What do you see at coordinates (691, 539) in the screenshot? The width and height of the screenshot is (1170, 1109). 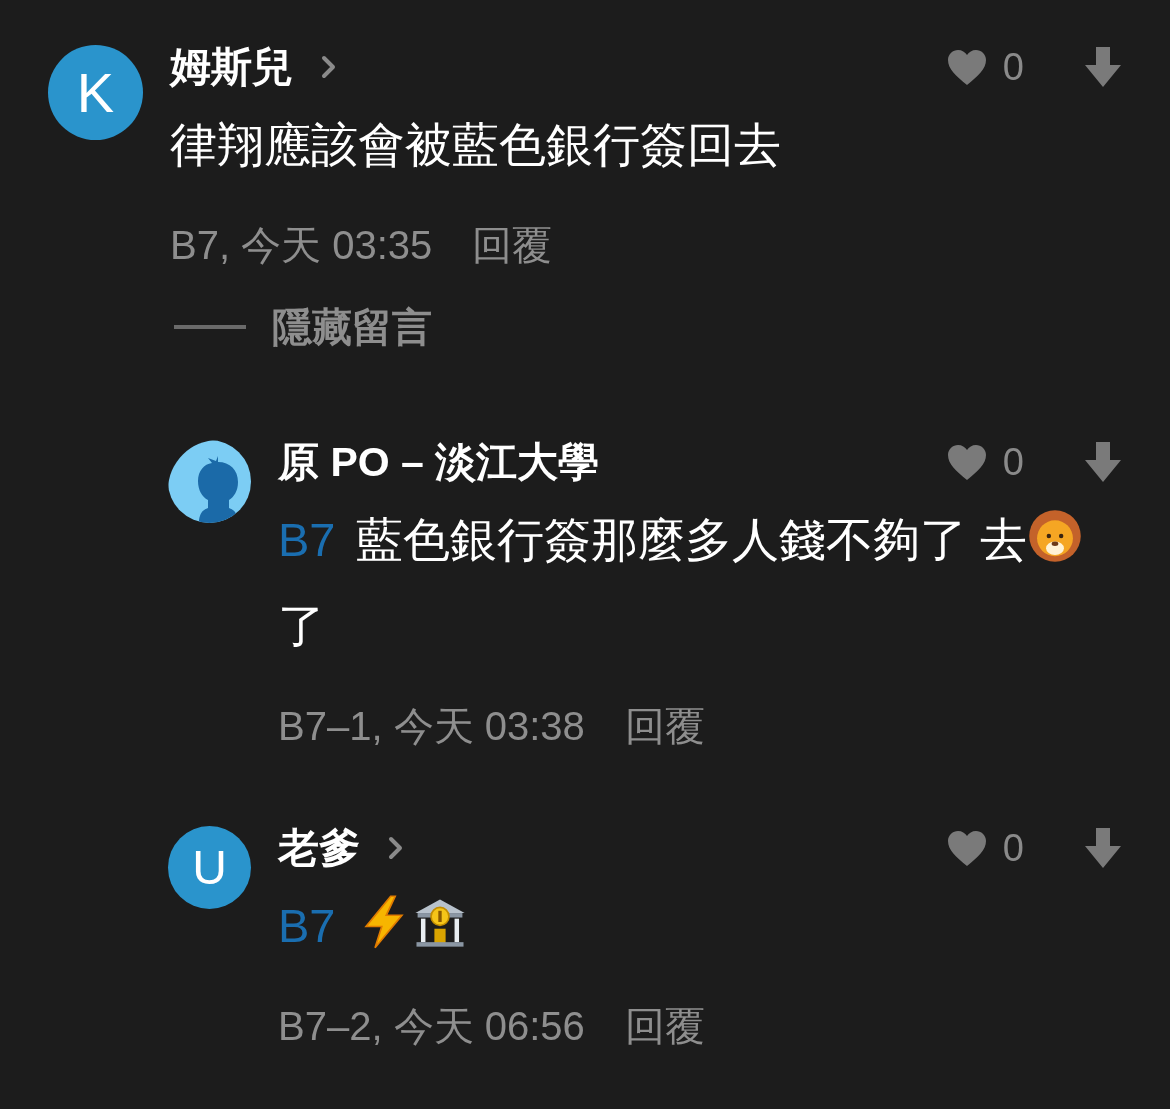 I see `comment-text: 藍色銀行簽那麼多人錢不夠了 去` at bounding box center [691, 539].